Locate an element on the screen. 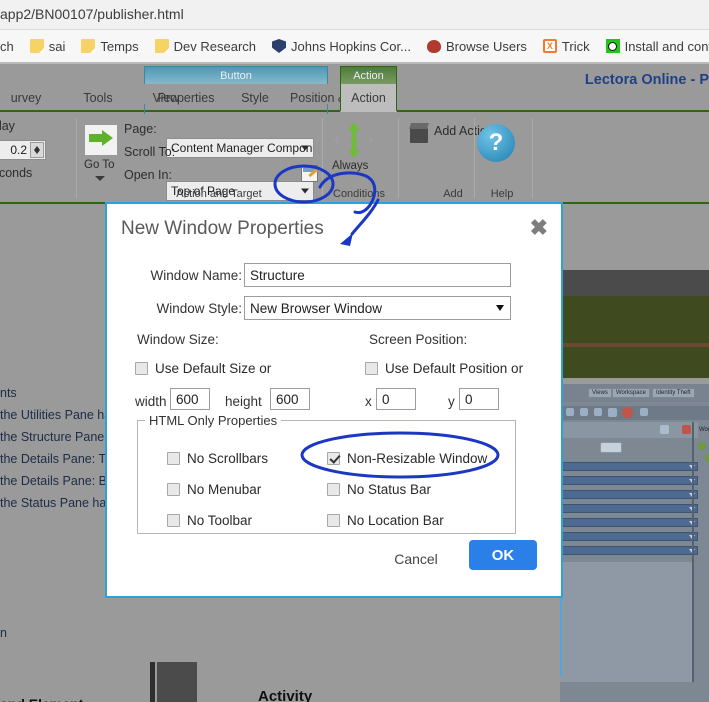 This screenshot has width=709, height=702. green-clock-icon is located at coordinates (612, 46).